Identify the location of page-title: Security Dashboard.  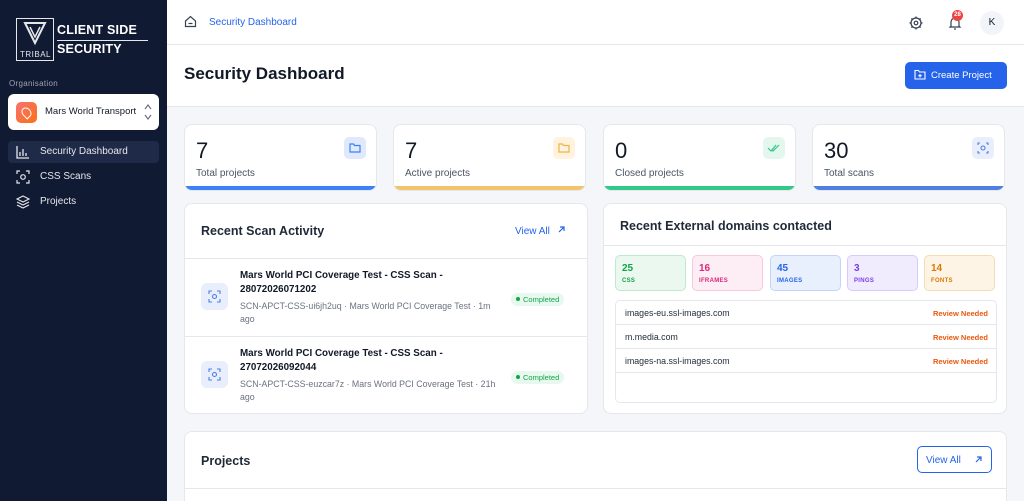
(264, 73).